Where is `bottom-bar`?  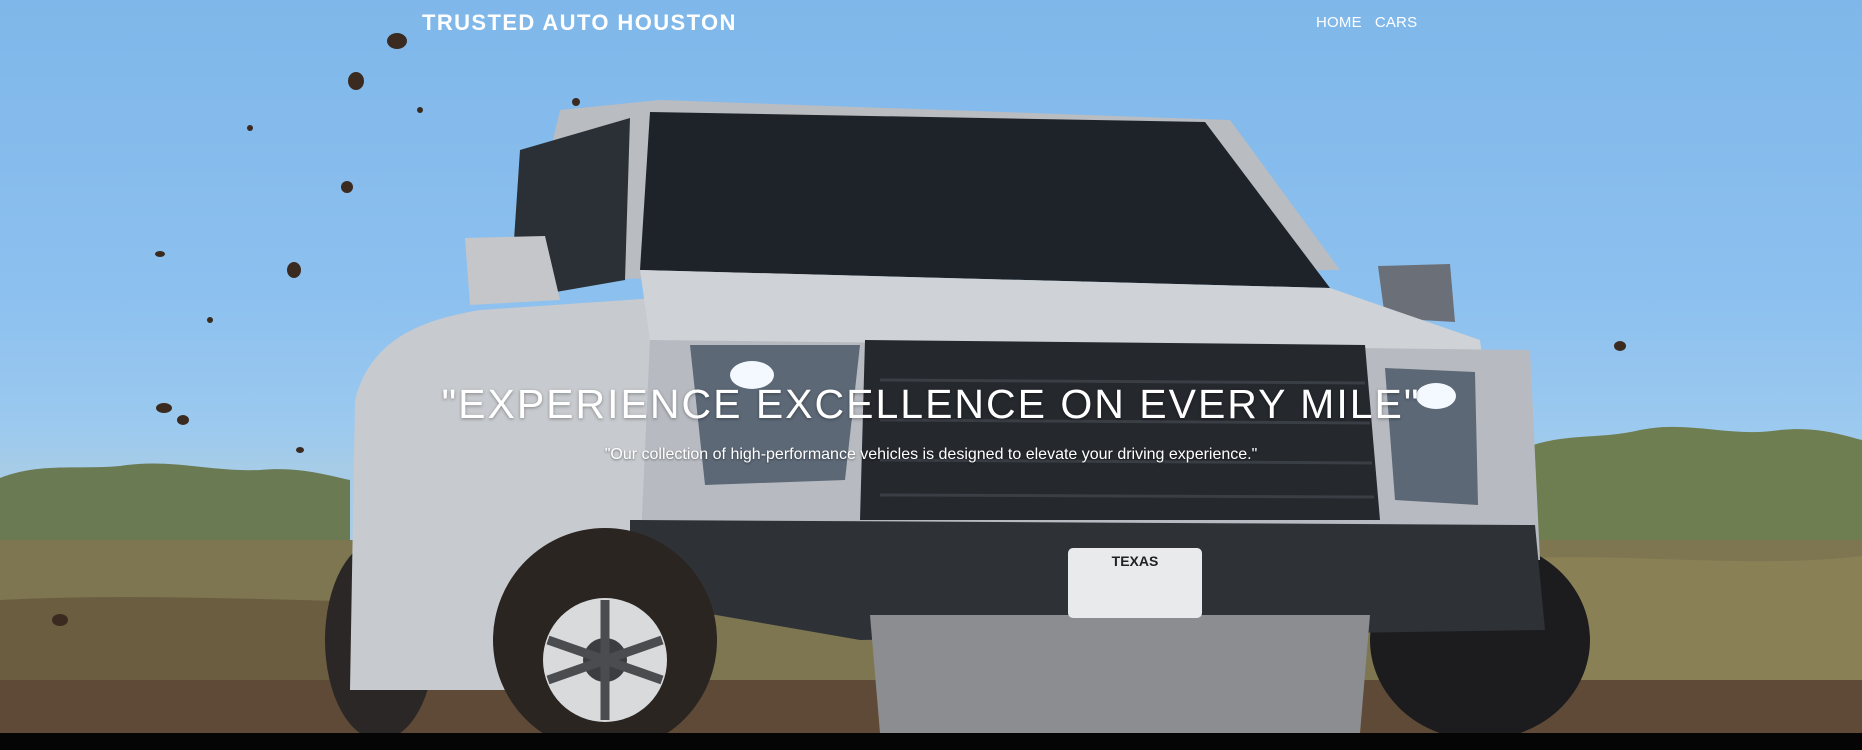 bottom-bar is located at coordinates (931, 741).